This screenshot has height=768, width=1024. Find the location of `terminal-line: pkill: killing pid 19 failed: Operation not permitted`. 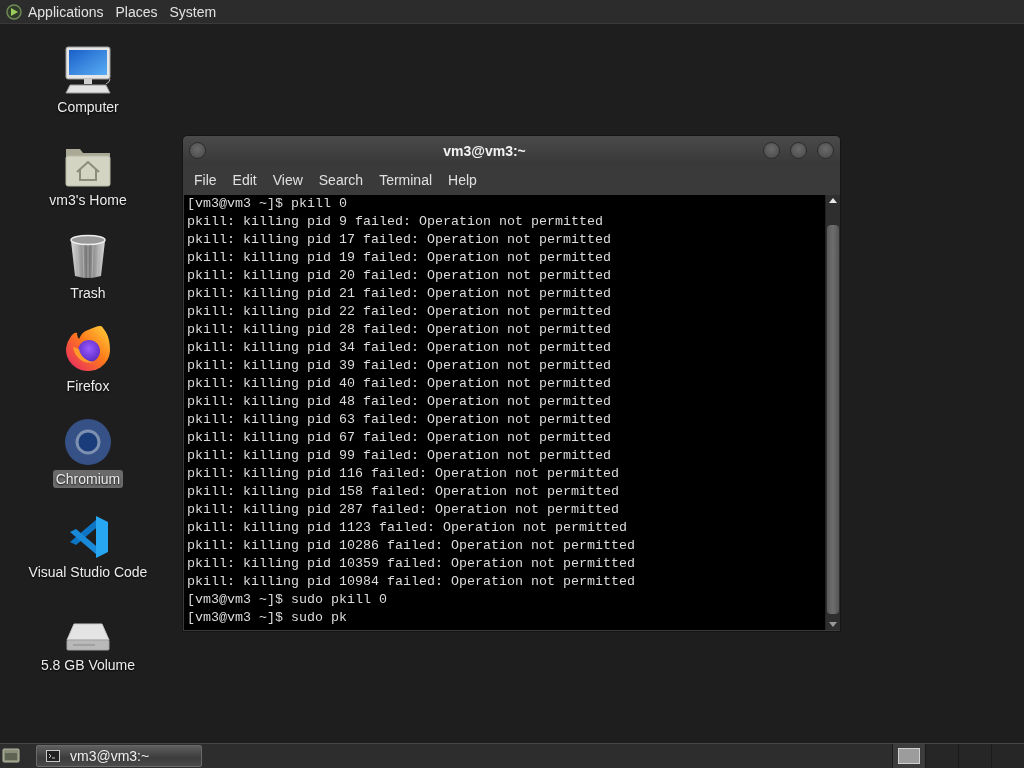

terminal-line: pkill: killing pid 19 failed: Operation not permitted is located at coordinates (399, 258).